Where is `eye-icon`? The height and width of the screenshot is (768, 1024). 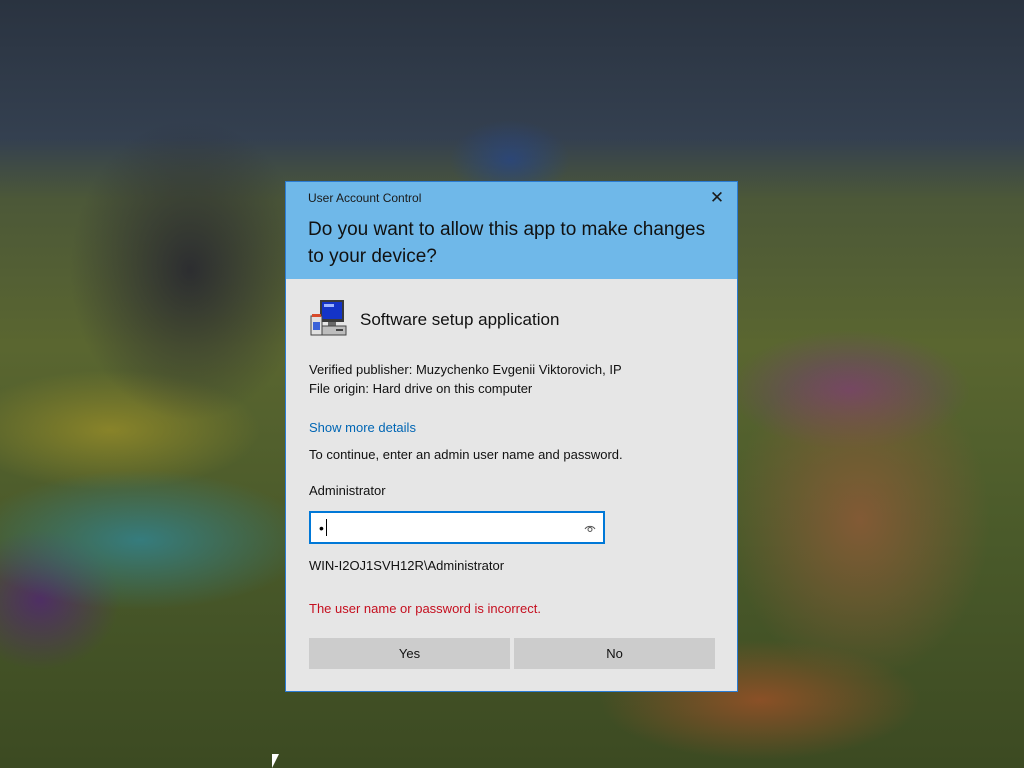 eye-icon is located at coordinates (590, 528).